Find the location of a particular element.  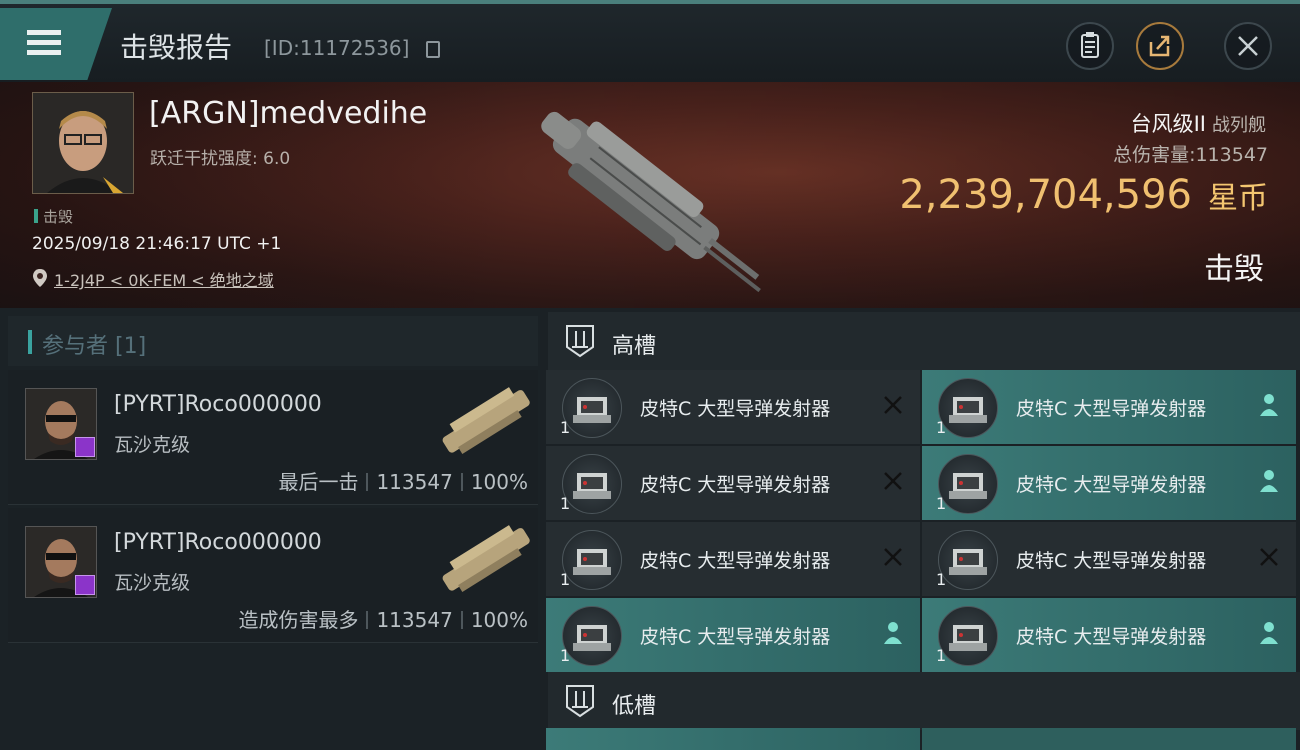

report-id: [ID:11172536] is located at coordinates (337, 48).